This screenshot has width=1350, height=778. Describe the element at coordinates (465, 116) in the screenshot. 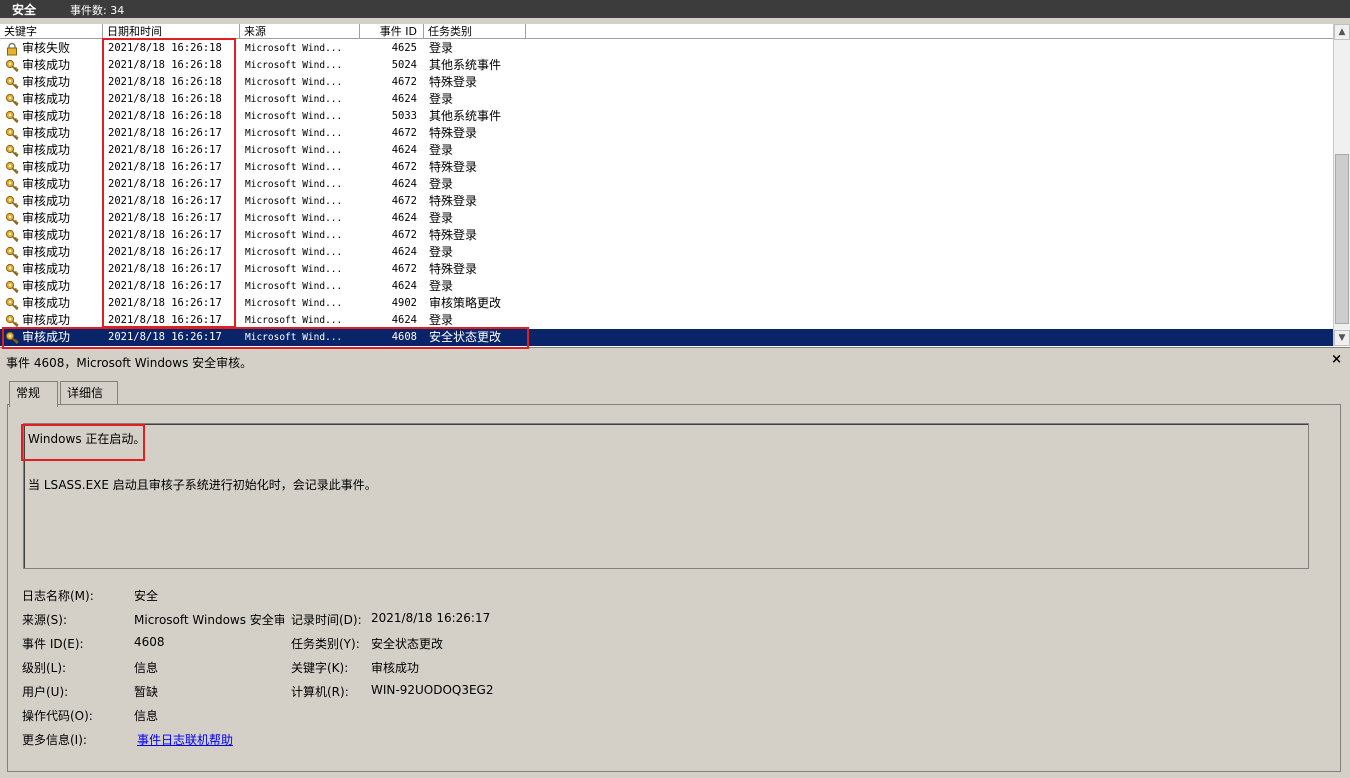

I see `event-category: 其他系统事件` at that location.